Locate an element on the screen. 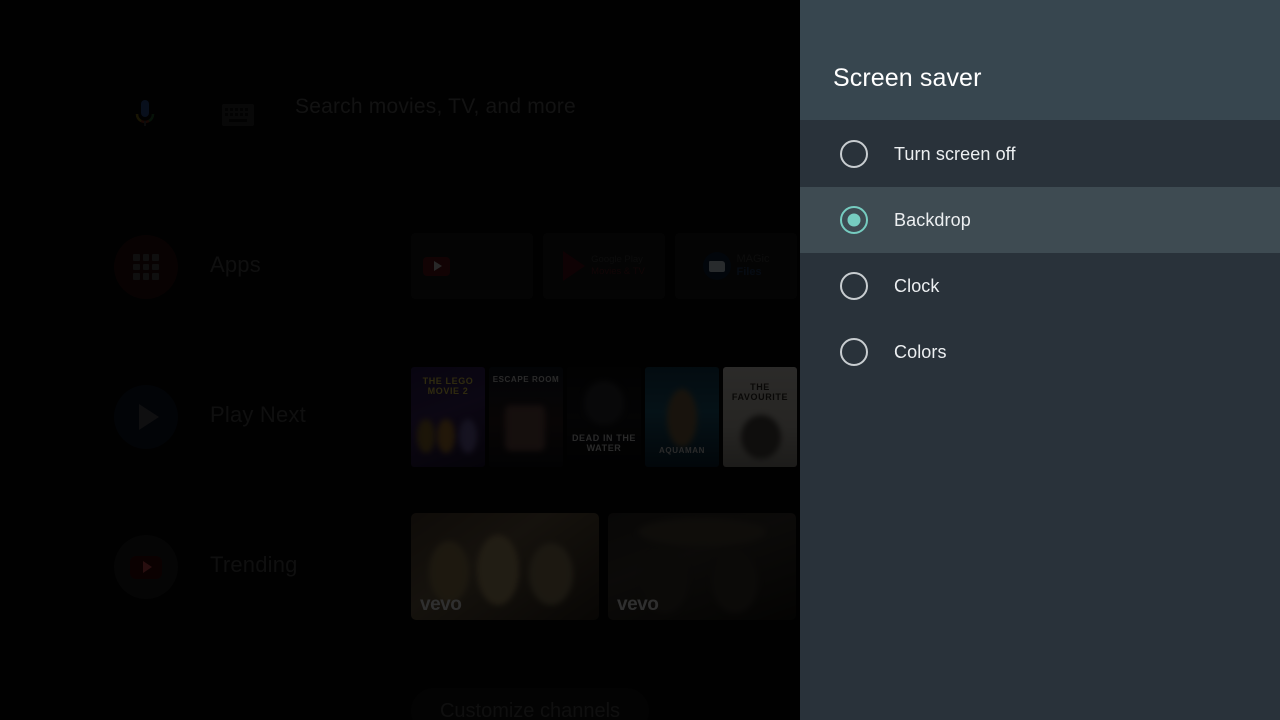  app-card-sublabel: Files is located at coordinates (749, 272).